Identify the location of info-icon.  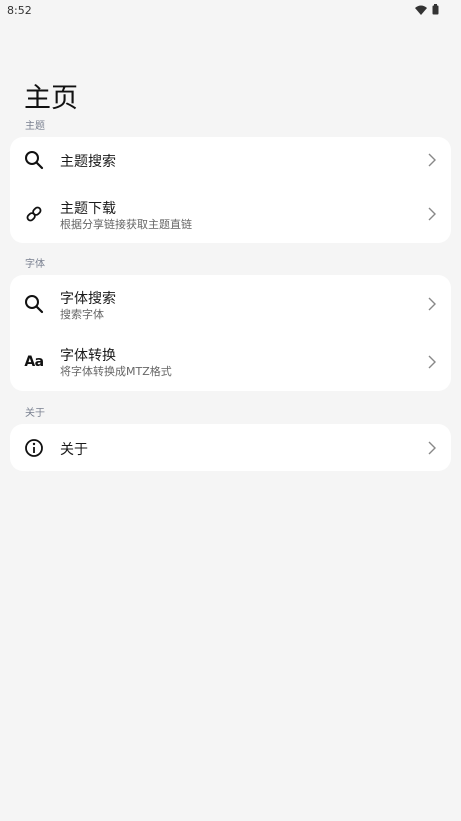
(34, 448).